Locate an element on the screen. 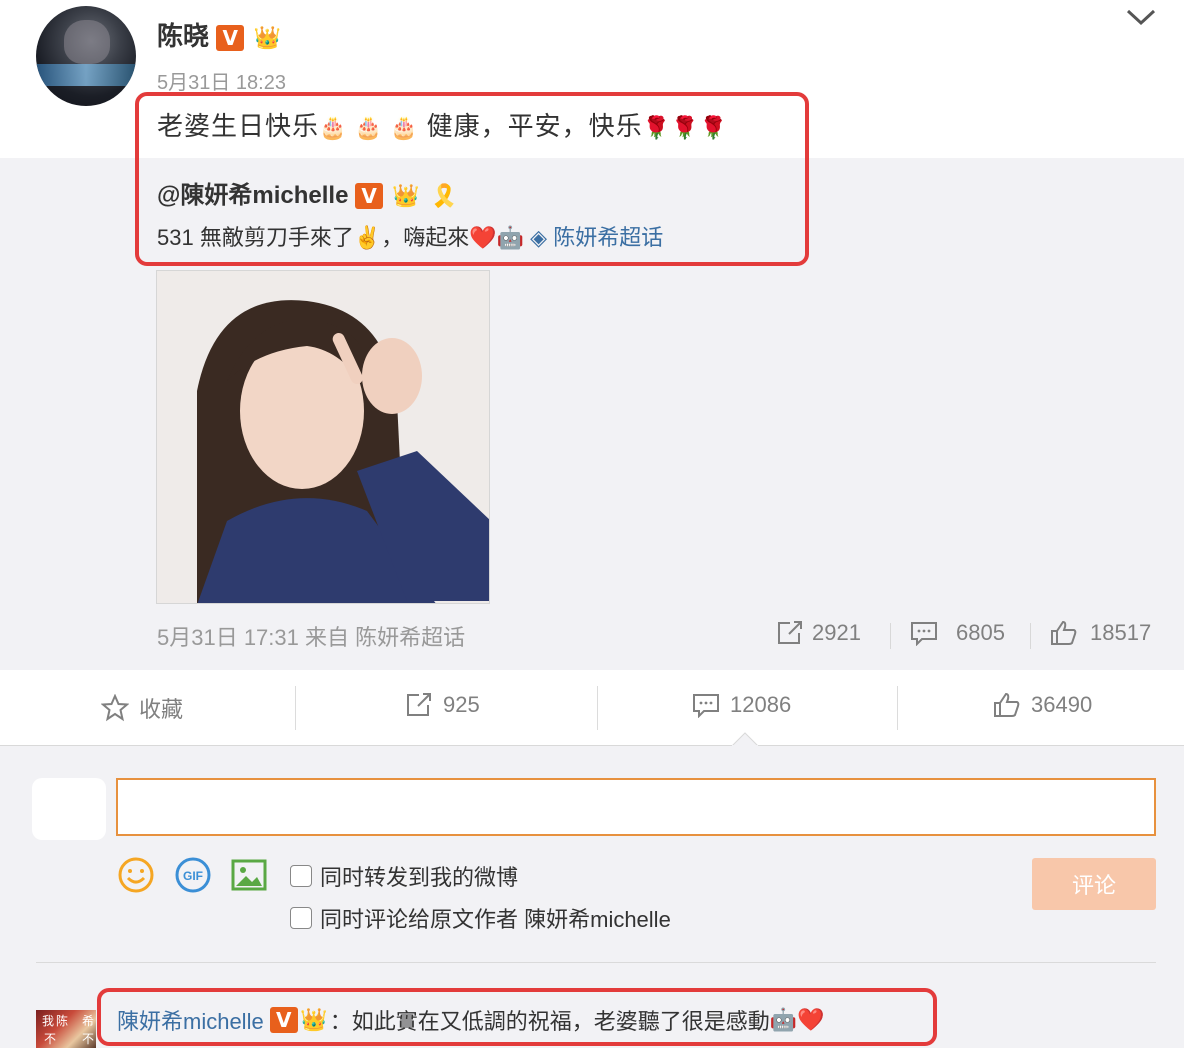 The height and width of the screenshot is (1048, 1184). share-count: 925 is located at coordinates (461, 704).